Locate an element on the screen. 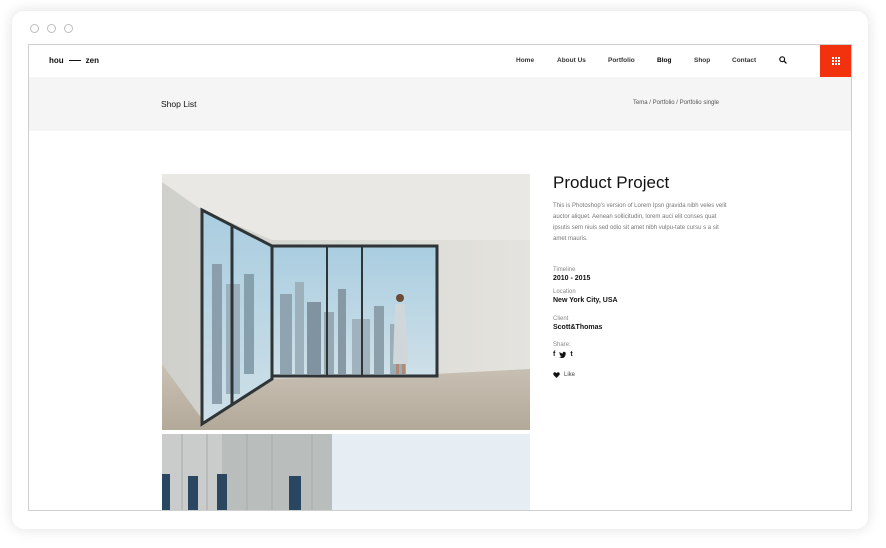  nav-contact: Contact is located at coordinates (744, 60).